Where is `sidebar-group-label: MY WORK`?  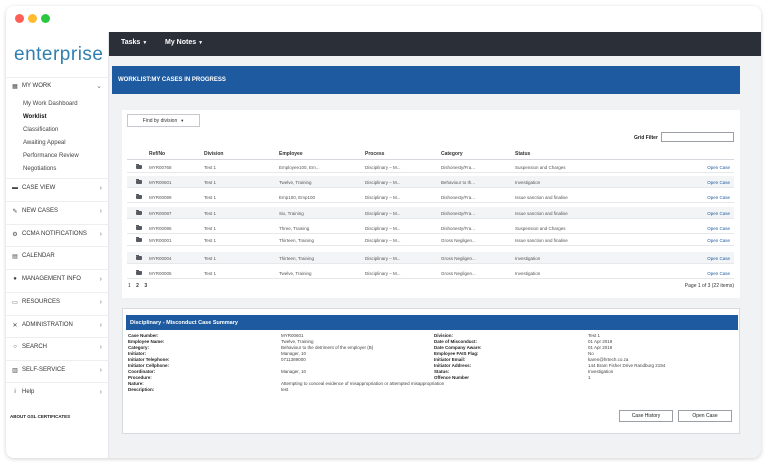 sidebar-group-label: MY WORK is located at coordinates (37, 86).